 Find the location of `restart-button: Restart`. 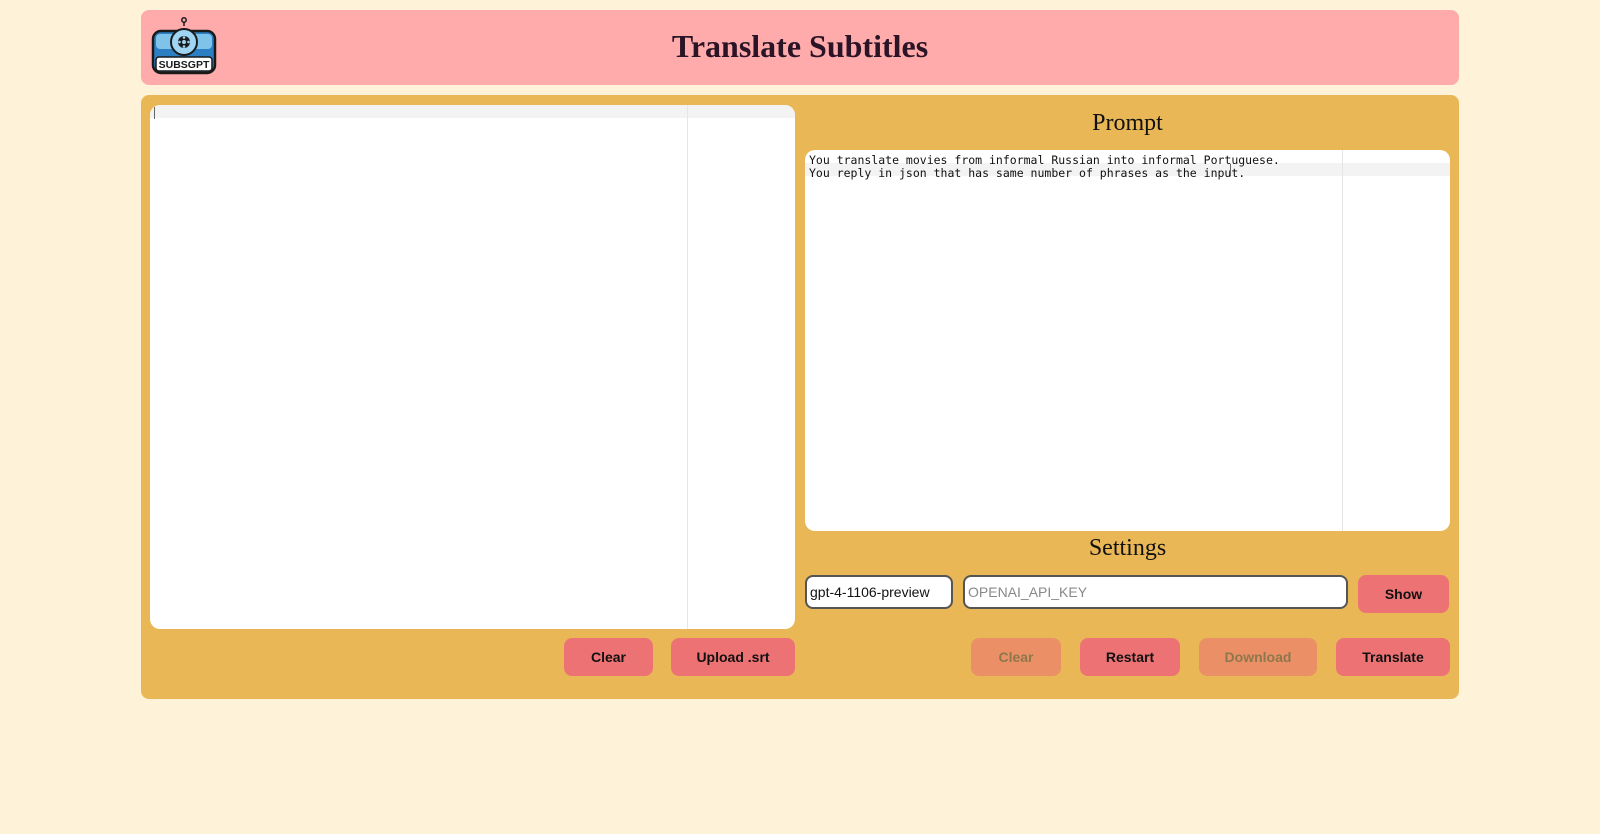

restart-button: Restart is located at coordinates (1130, 657).